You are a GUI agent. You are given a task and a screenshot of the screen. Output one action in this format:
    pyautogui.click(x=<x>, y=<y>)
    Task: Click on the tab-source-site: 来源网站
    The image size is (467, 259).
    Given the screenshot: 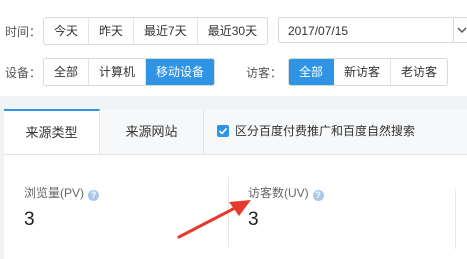 What is the action you would take?
    pyautogui.click(x=152, y=131)
    